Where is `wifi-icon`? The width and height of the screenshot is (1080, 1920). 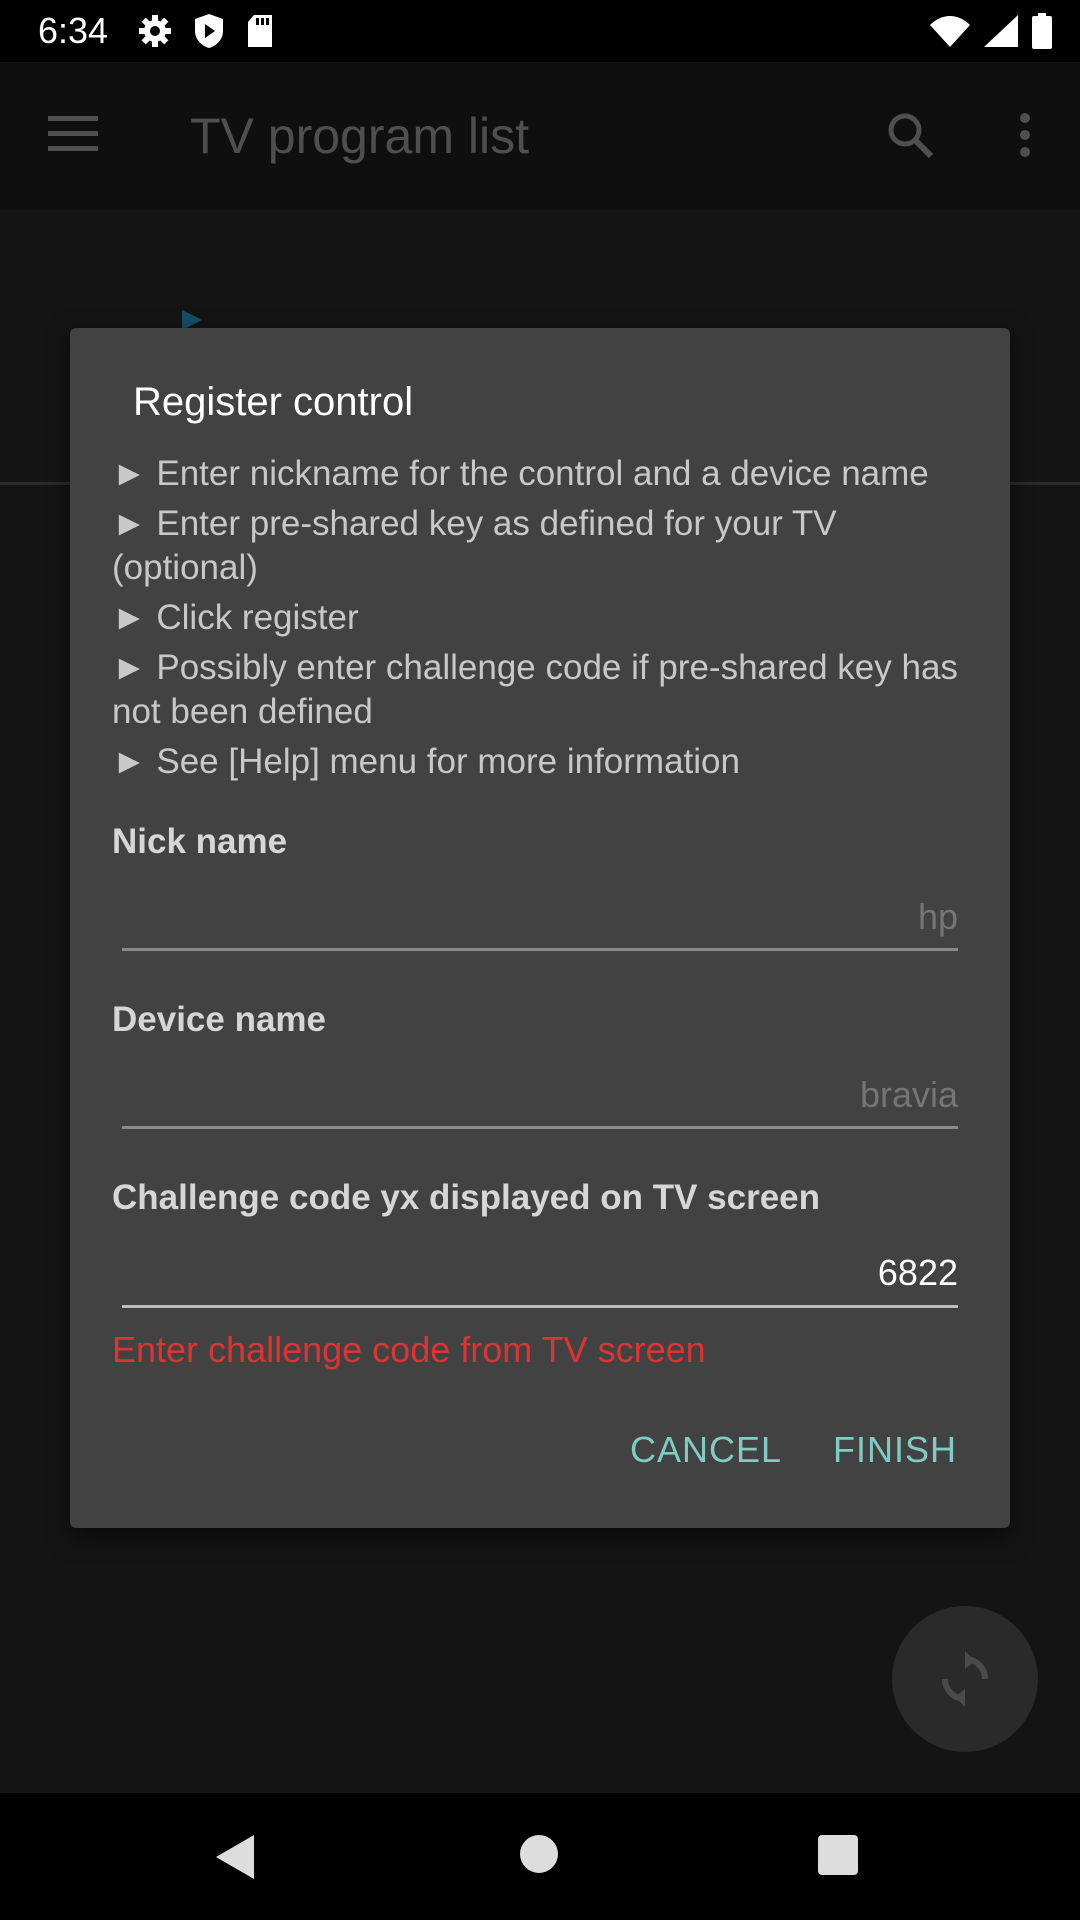 wifi-icon is located at coordinates (950, 31).